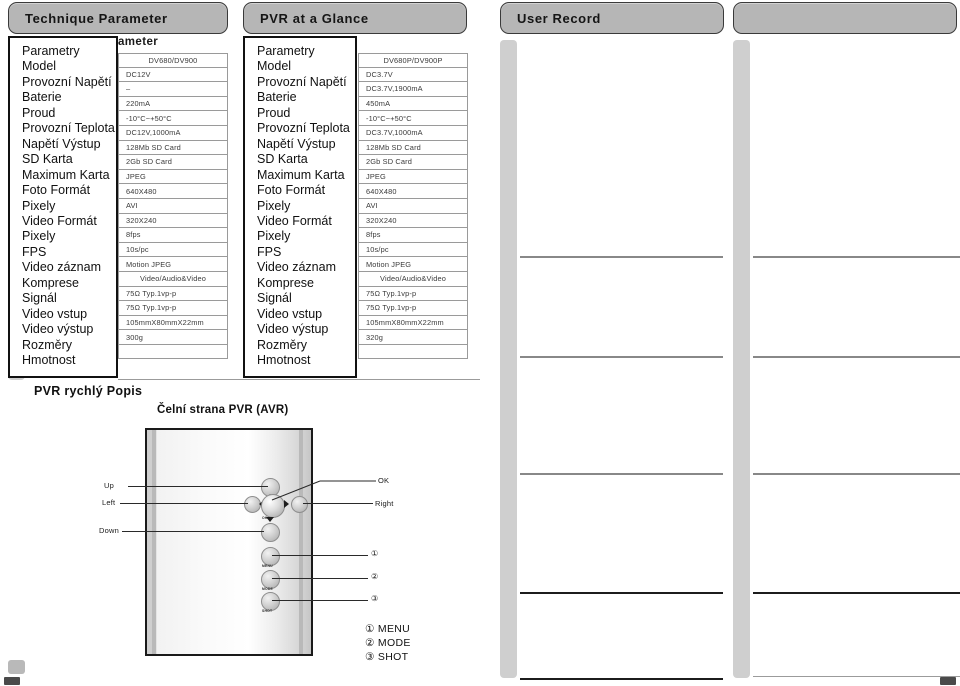 The height and width of the screenshot is (686, 960). I want to click on spec-b-label-row: SD Karta, so click(282, 159).